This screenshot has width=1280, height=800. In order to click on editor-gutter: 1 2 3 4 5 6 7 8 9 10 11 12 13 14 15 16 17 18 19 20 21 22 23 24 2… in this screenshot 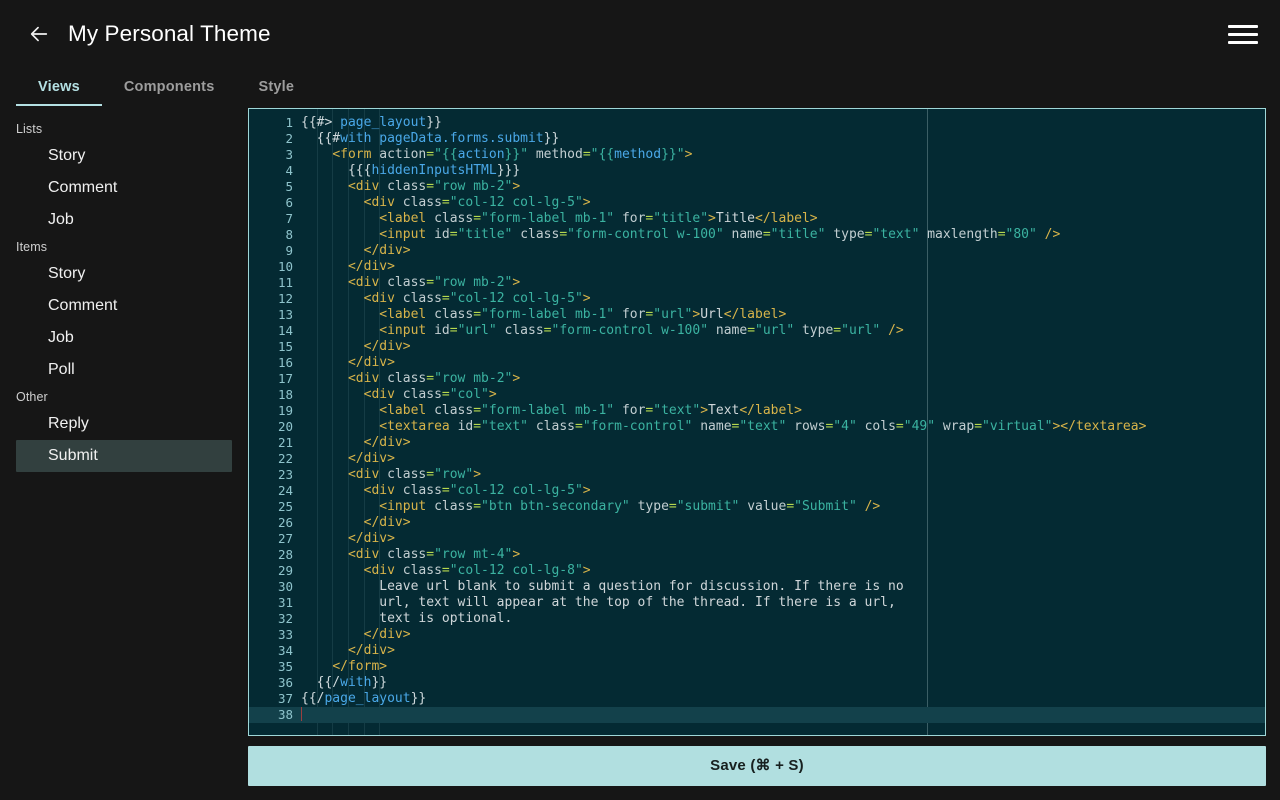, I will do `click(273, 422)`.